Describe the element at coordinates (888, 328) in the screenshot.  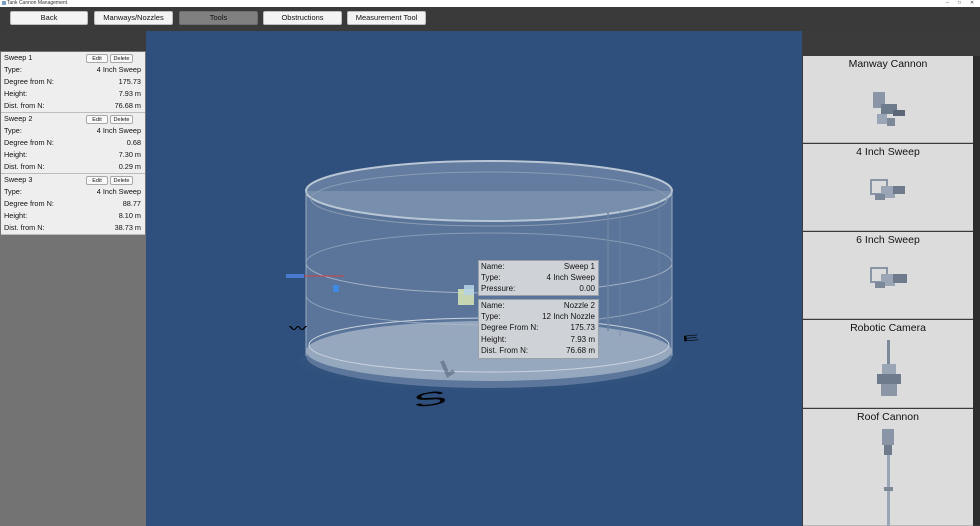
I see `tool-label: Robotic Camera` at that location.